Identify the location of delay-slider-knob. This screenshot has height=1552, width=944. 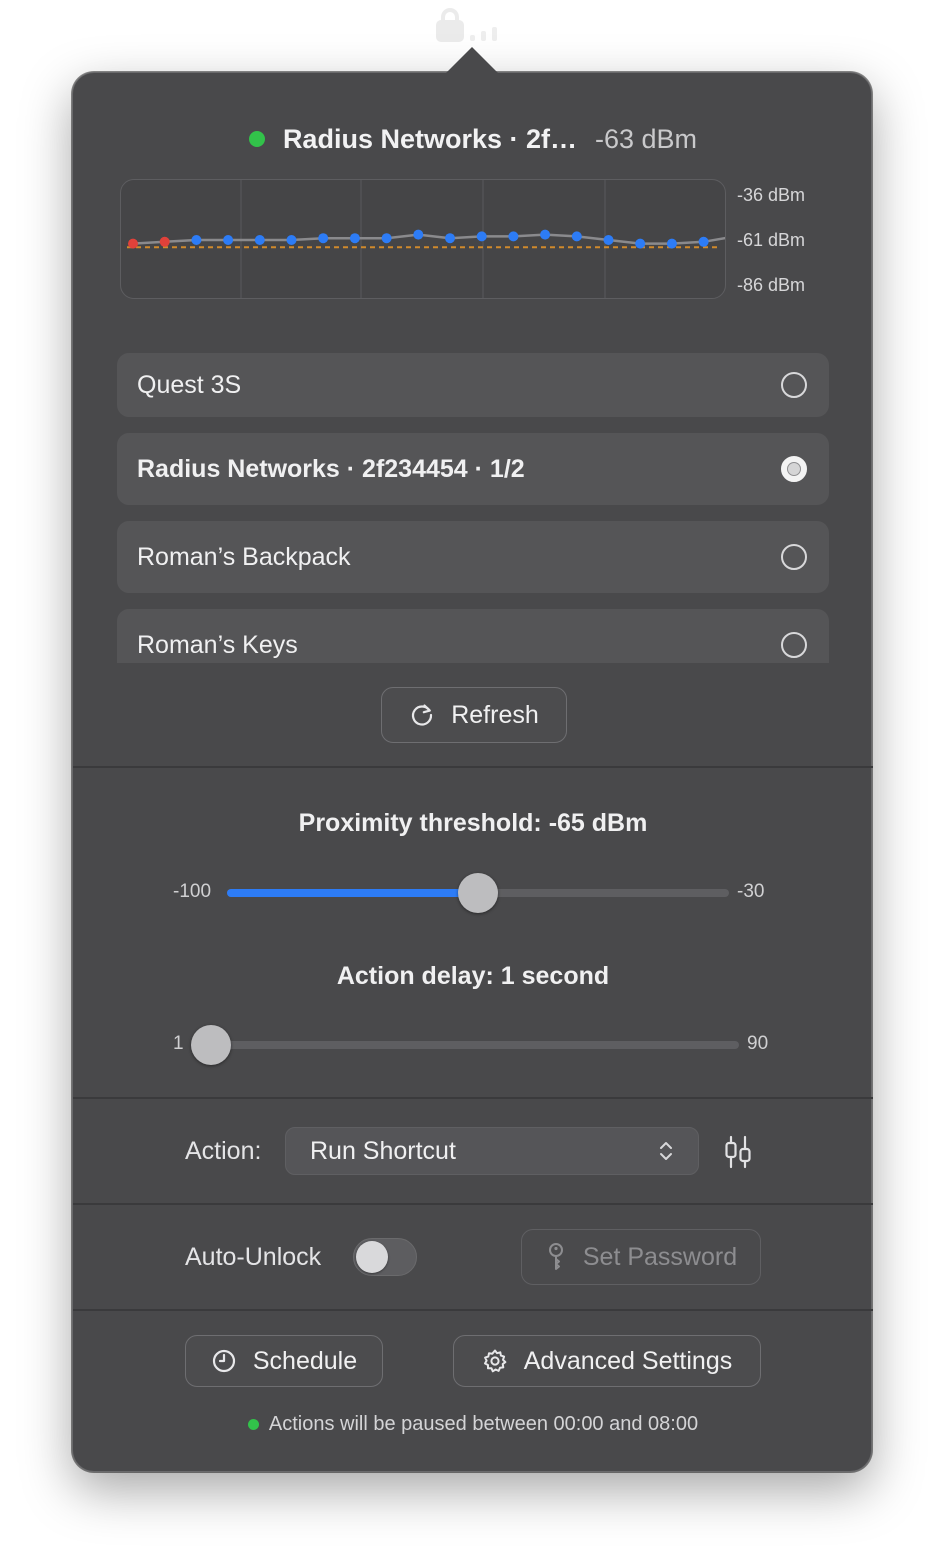
(211, 1045).